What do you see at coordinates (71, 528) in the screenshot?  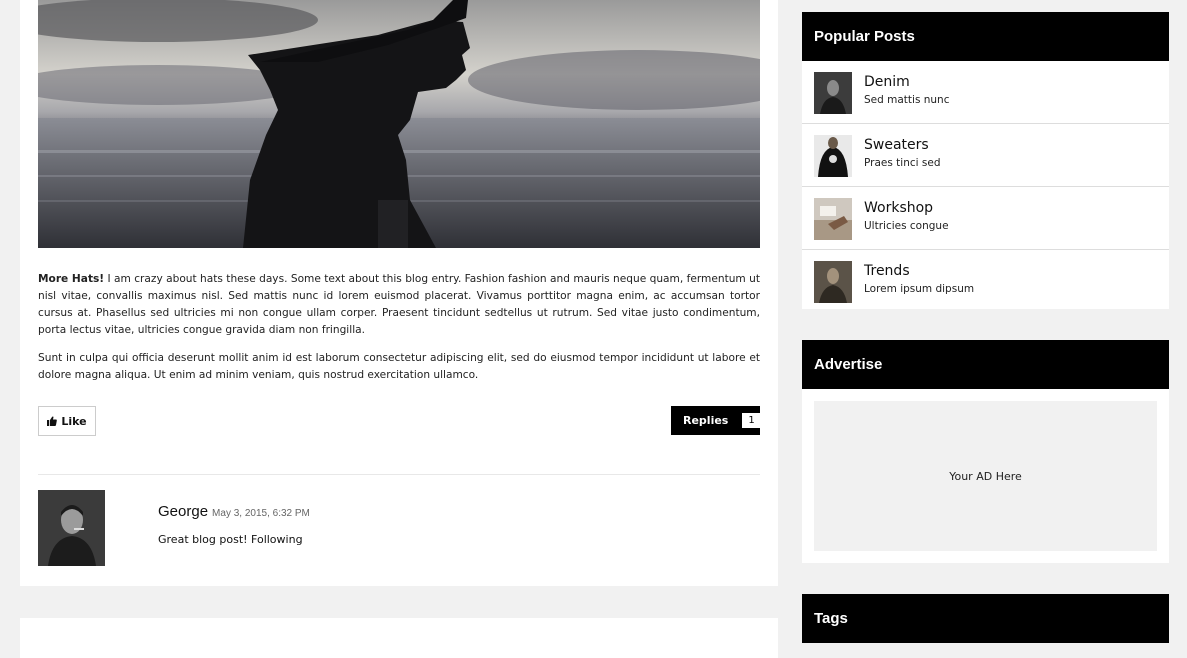 I see `comment-avatar` at bounding box center [71, 528].